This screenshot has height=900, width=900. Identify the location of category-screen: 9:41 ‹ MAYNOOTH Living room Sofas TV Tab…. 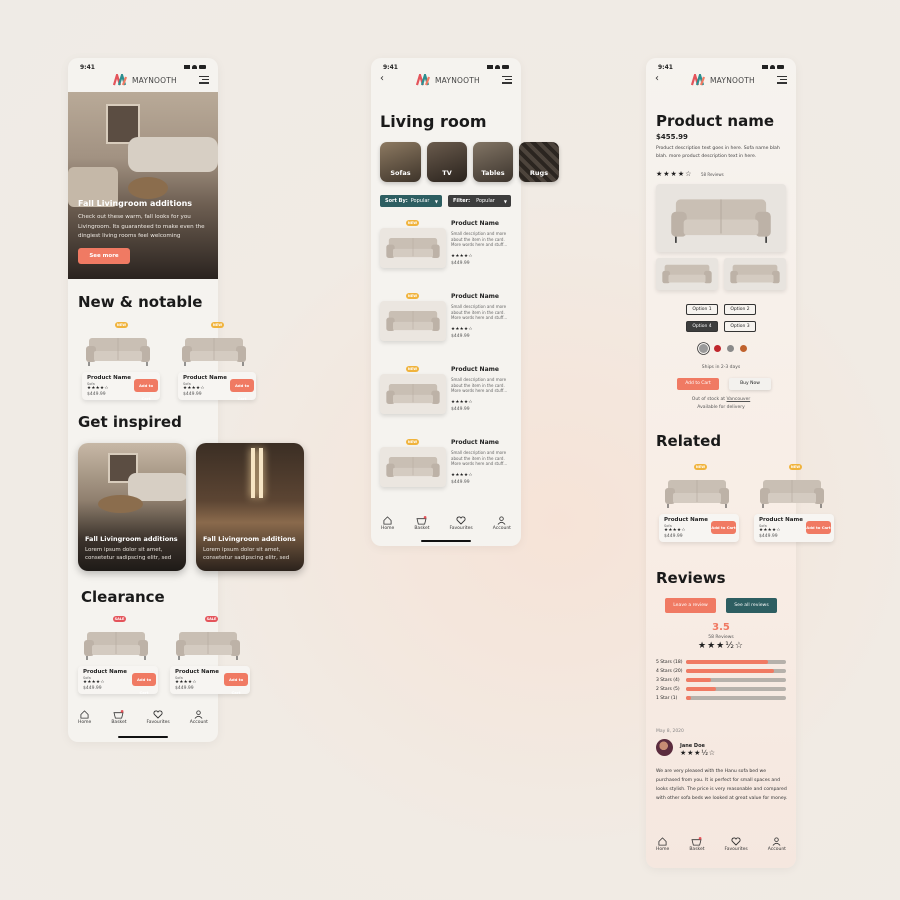
(465, 302).